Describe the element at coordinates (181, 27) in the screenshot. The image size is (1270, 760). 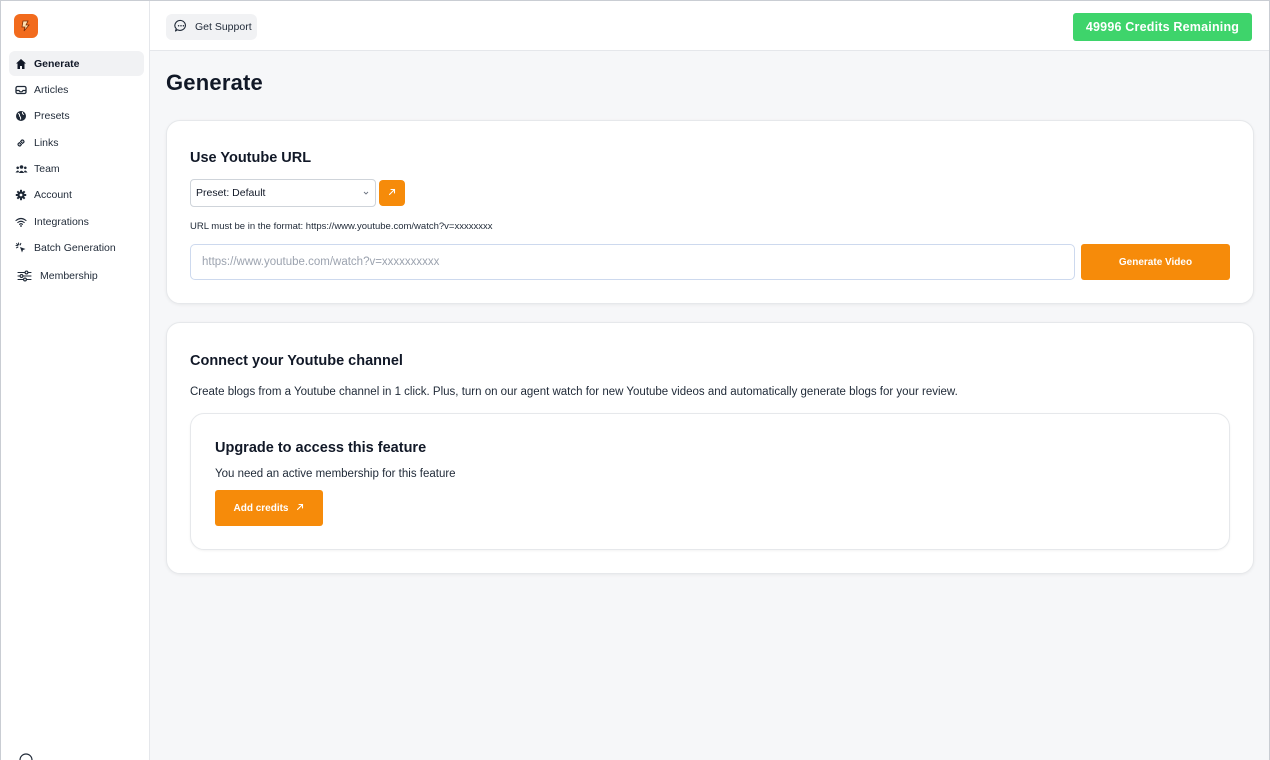
I see `chat-bubble-icon` at that location.